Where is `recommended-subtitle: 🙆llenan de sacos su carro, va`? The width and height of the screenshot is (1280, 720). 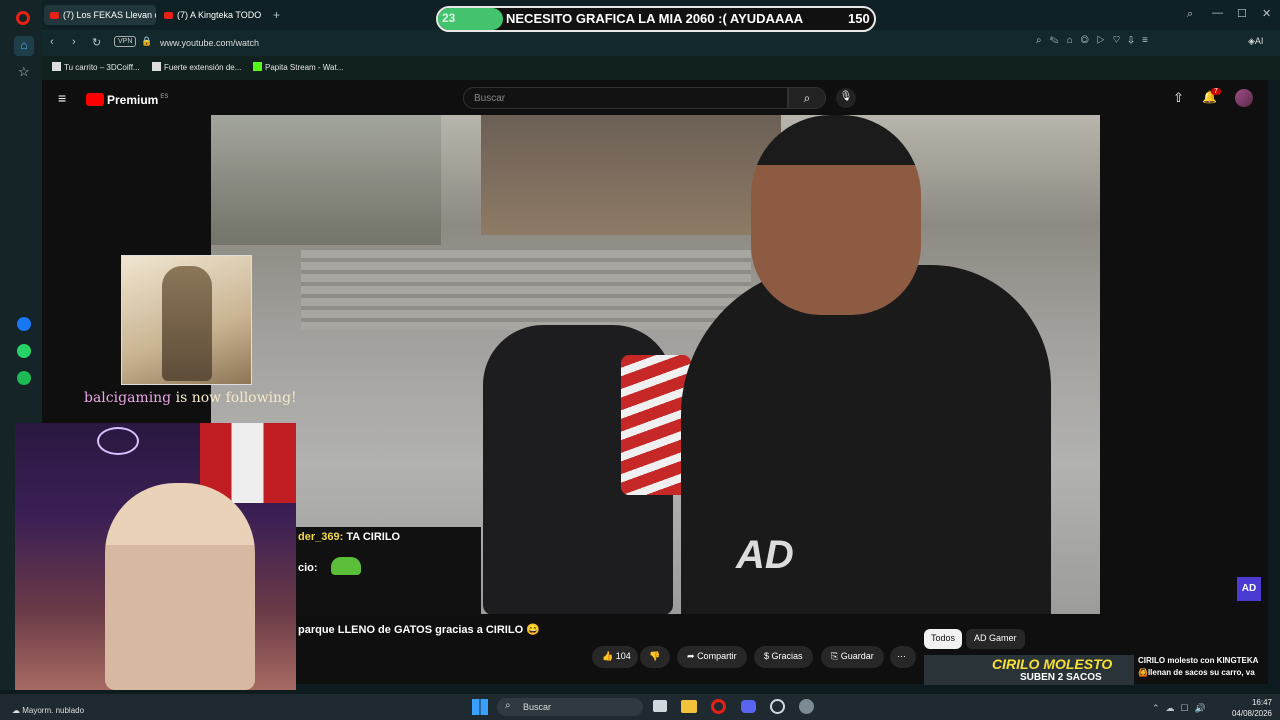 recommended-subtitle: 🙆llenan de sacos su carro, va is located at coordinates (1196, 672).